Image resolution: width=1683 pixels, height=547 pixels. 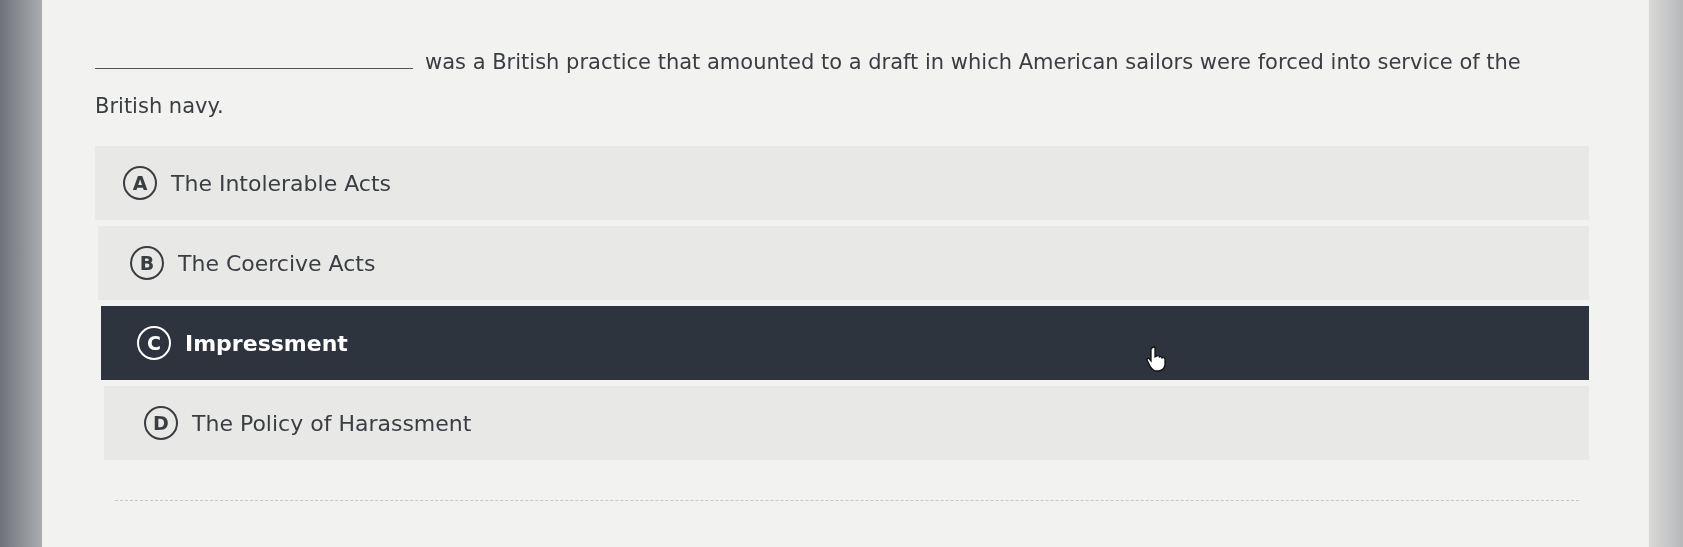 What do you see at coordinates (147, 263) in the screenshot?
I see `option-letter: B` at bounding box center [147, 263].